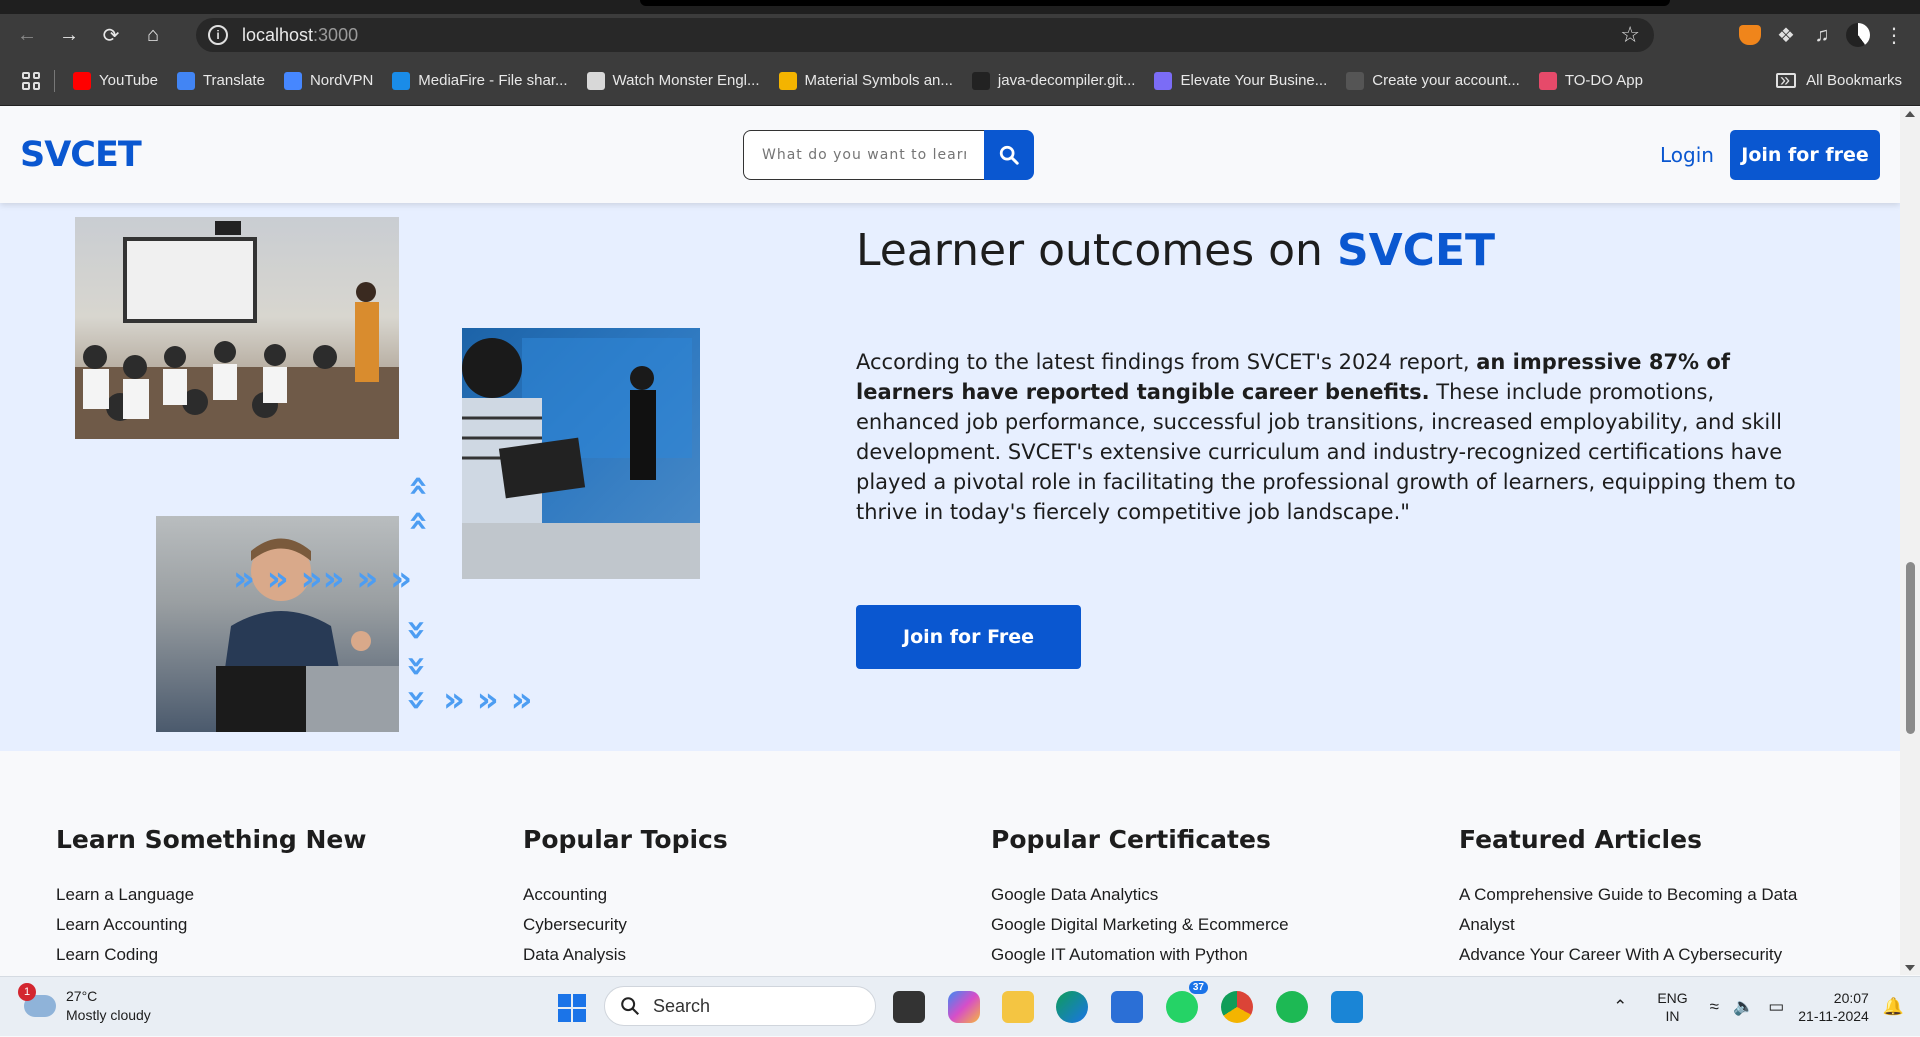 The width and height of the screenshot is (1920, 1037). Describe the element at coordinates (111, 35) in the screenshot. I see `reload-icon: ⟳` at that location.